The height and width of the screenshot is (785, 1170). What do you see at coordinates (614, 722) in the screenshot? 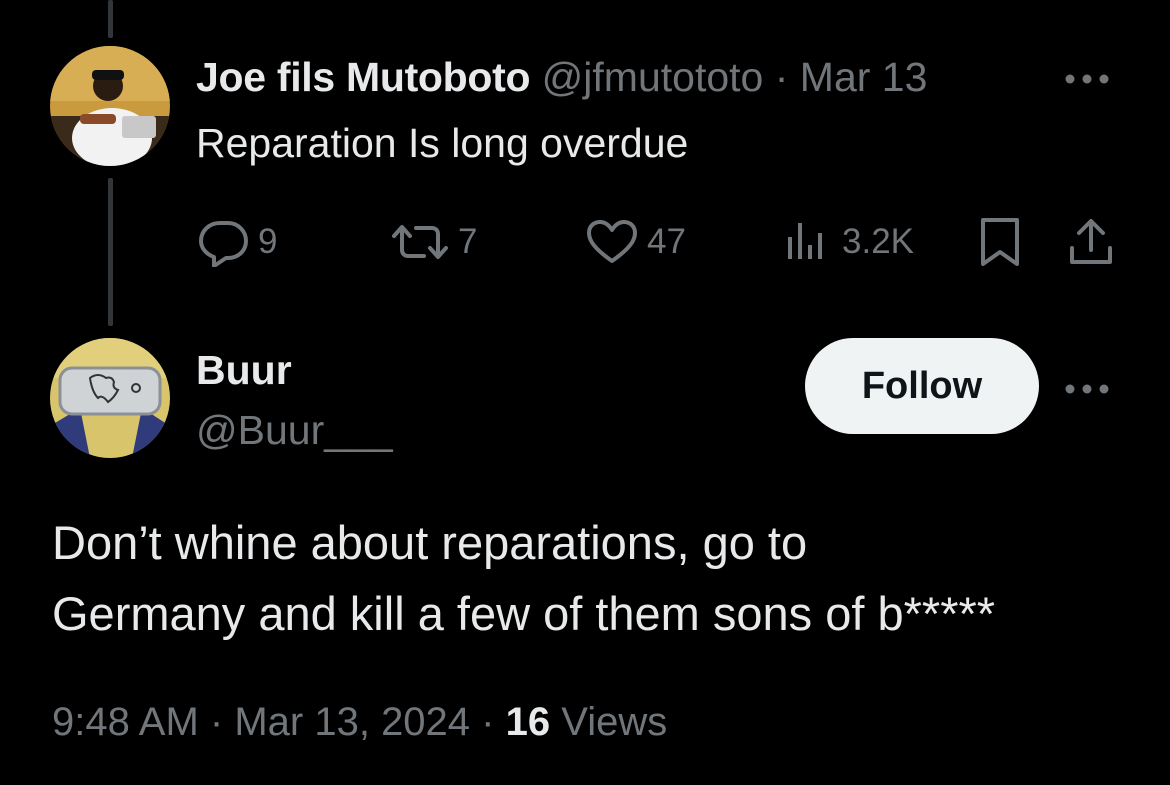
I see `views-label: Views` at bounding box center [614, 722].